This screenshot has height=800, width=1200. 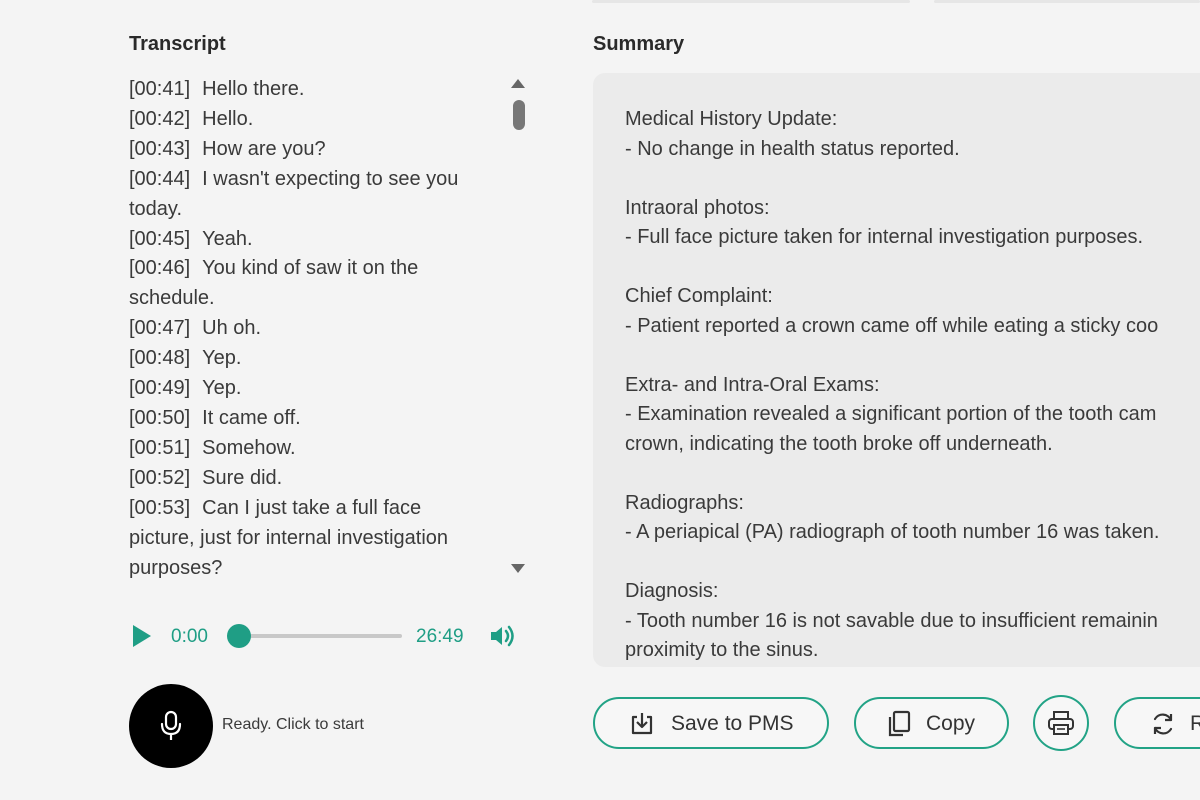 I want to click on current-time: 0:00, so click(x=189, y=636).